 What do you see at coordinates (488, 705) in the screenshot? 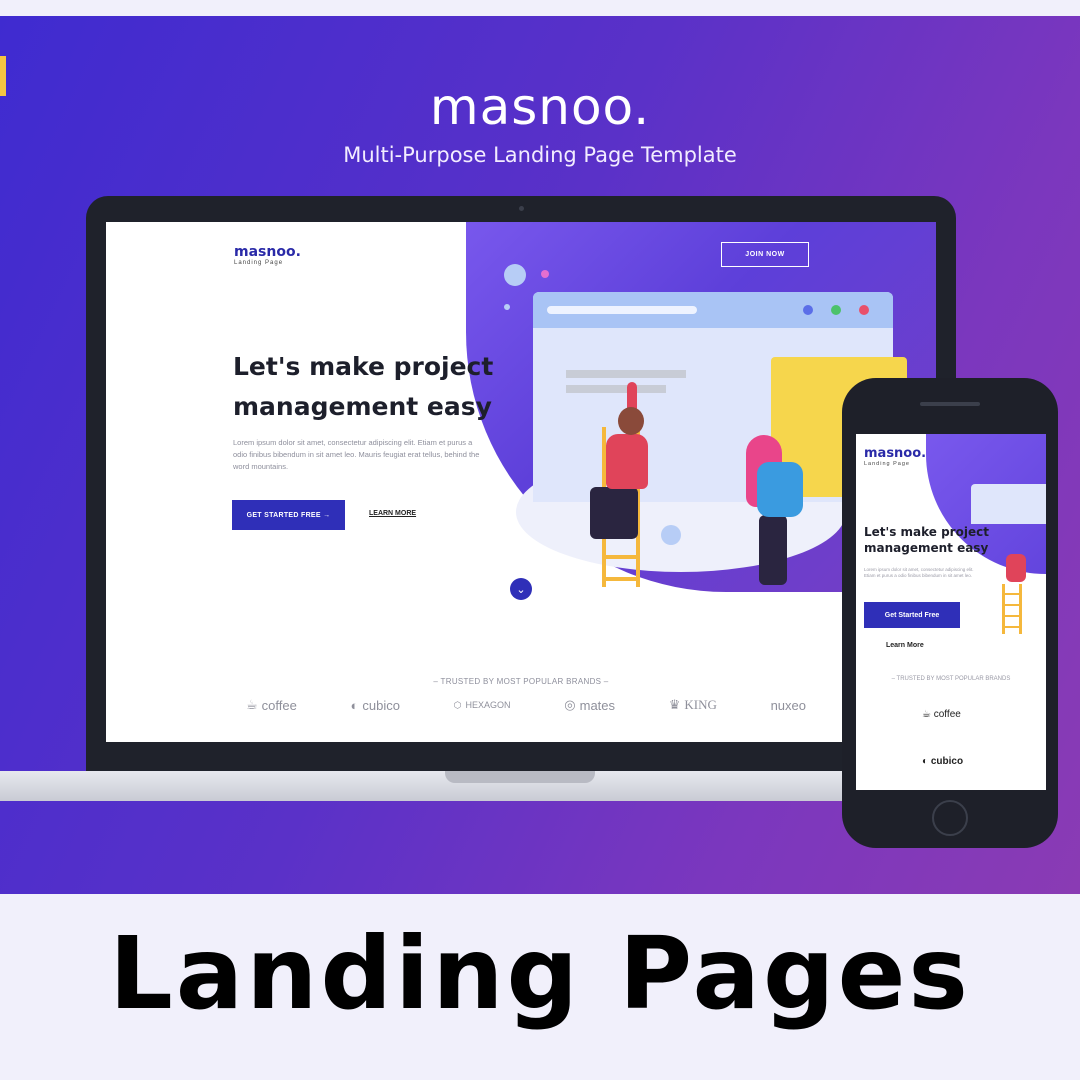
I see `brand-name: HEXAGON` at bounding box center [488, 705].